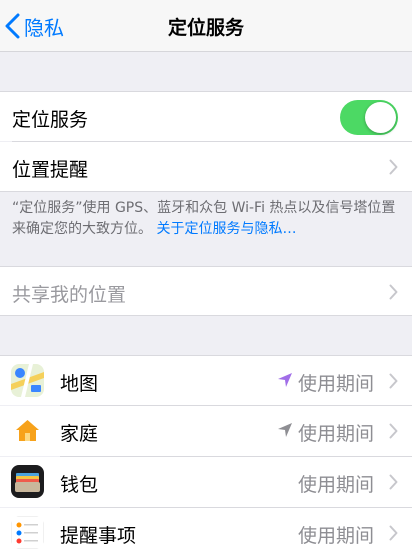 This screenshot has height=558, width=412. What do you see at coordinates (206, 167) in the screenshot?
I see `location-alerts-row: 位置提醒` at bounding box center [206, 167].